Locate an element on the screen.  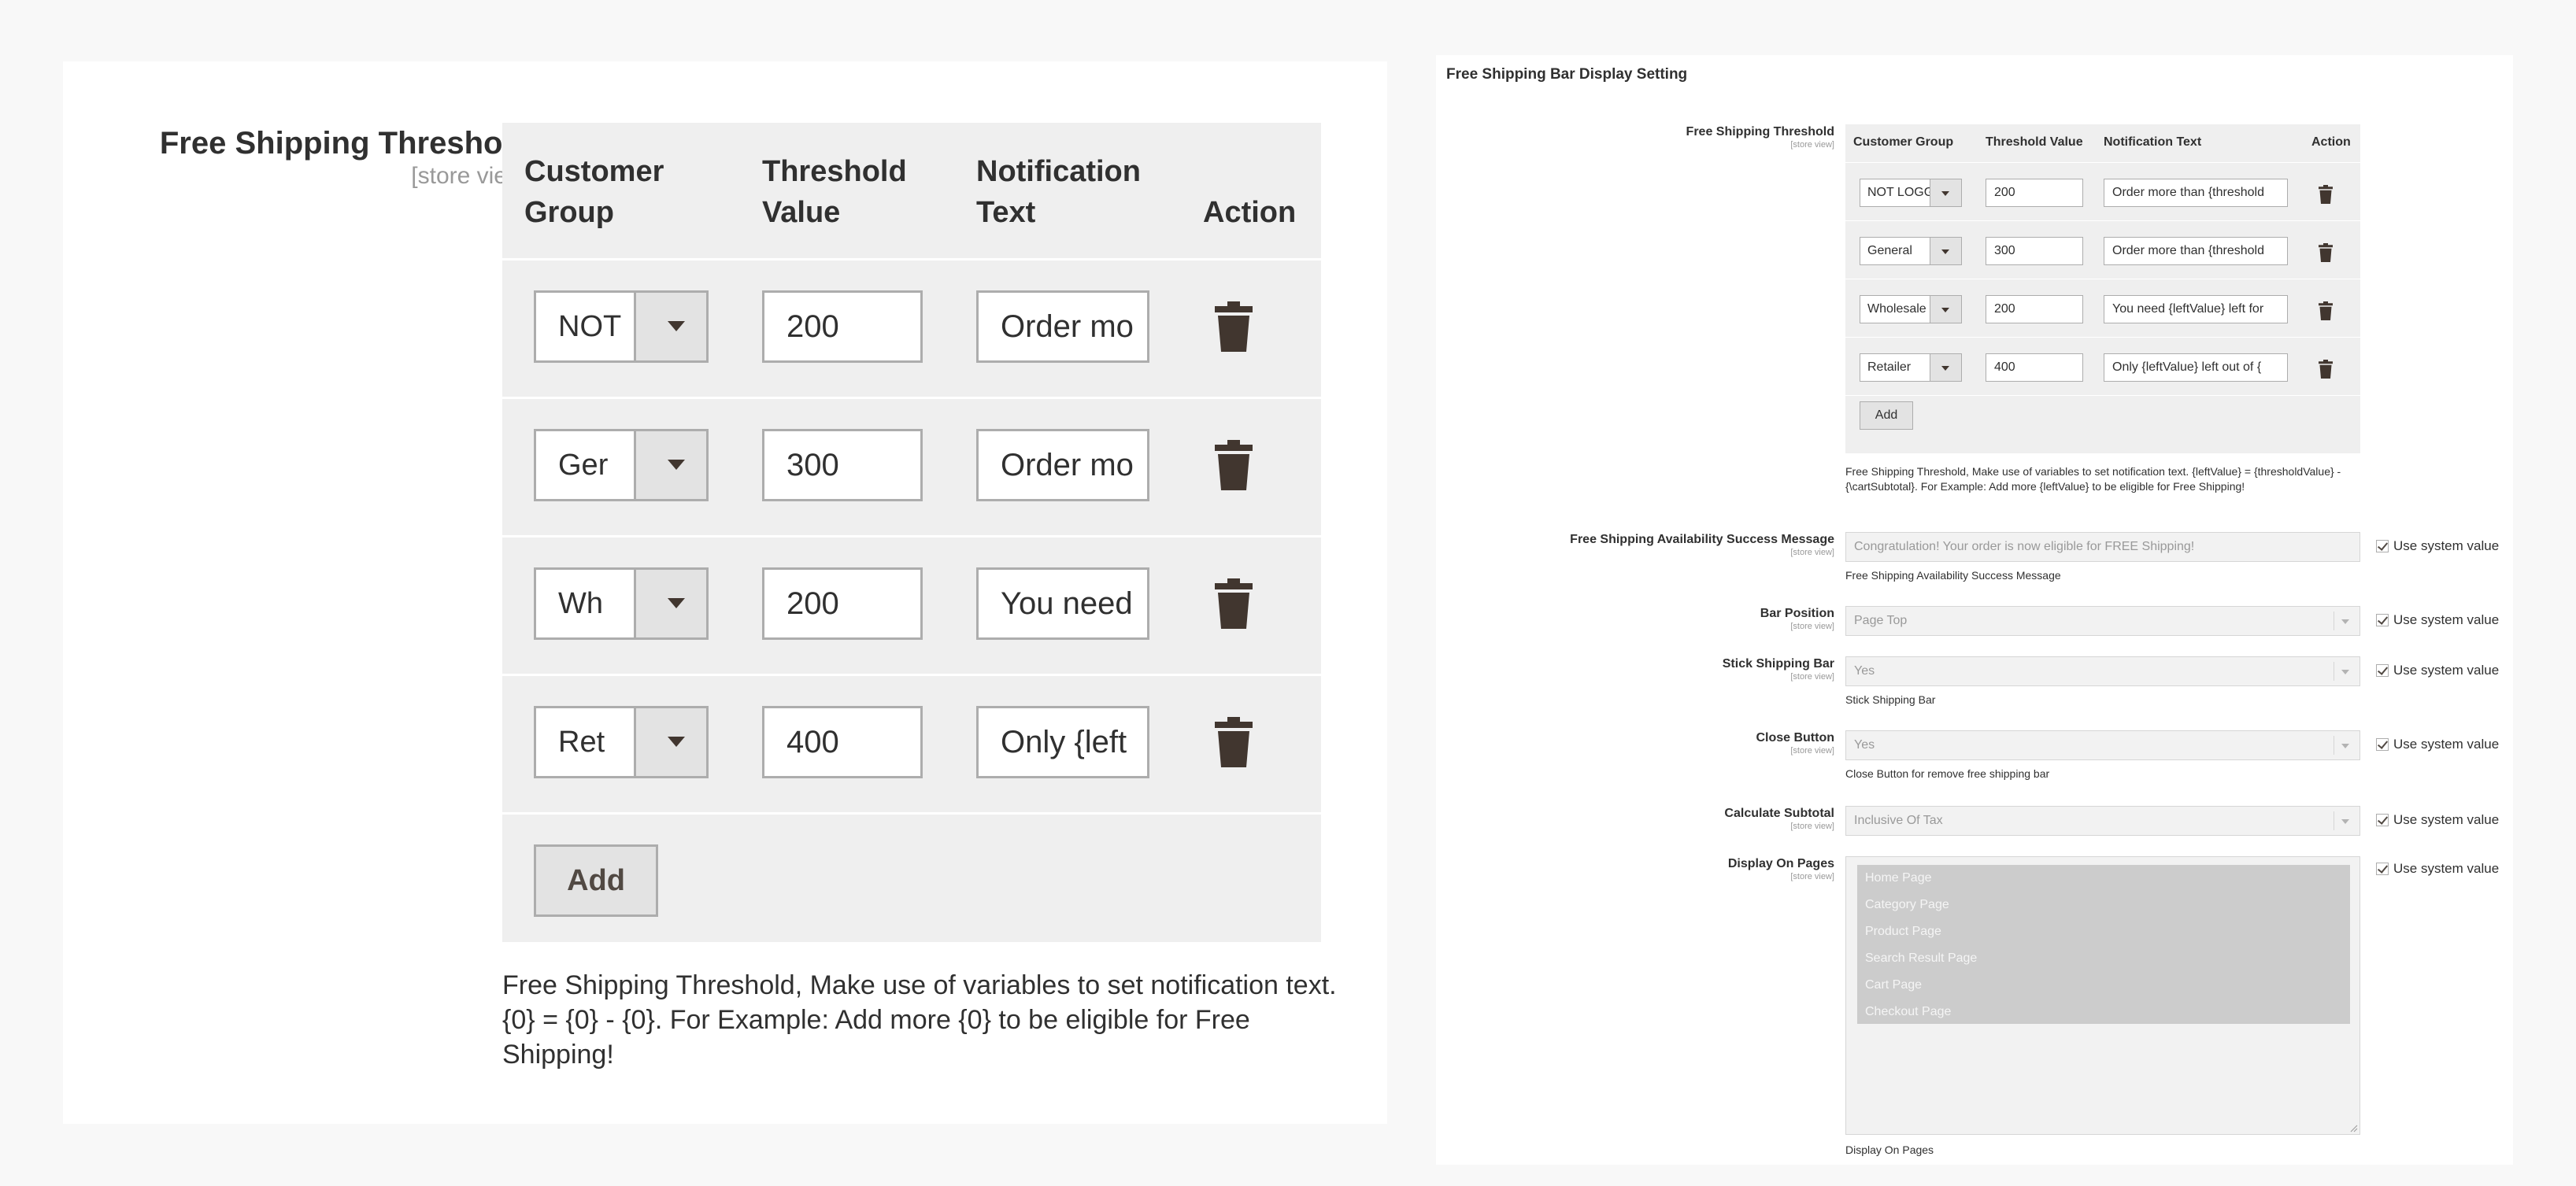
customer-group-select: General is located at coordinates (1911, 251).